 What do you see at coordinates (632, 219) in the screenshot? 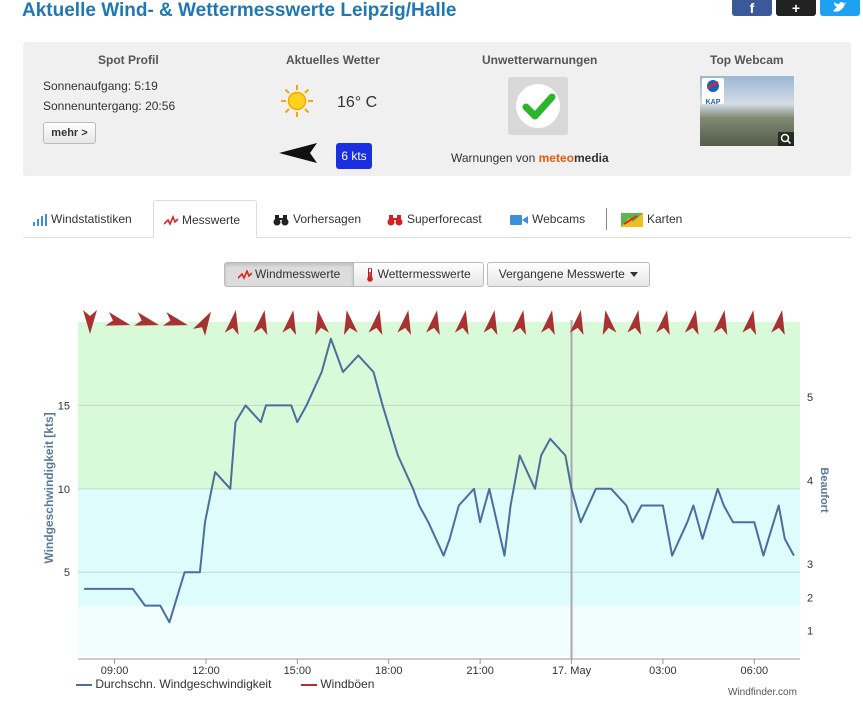
I see `map-icon` at bounding box center [632, 219].